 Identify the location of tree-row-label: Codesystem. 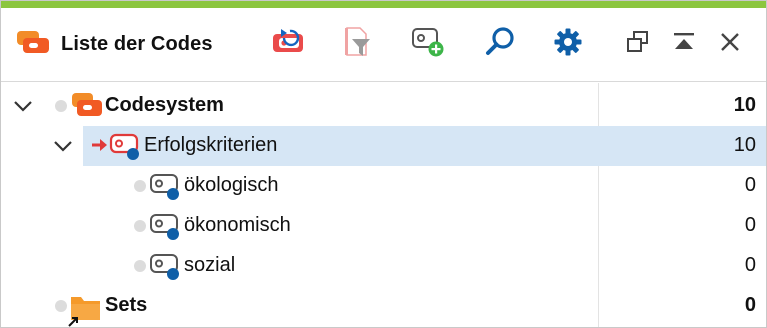
(164, 105).